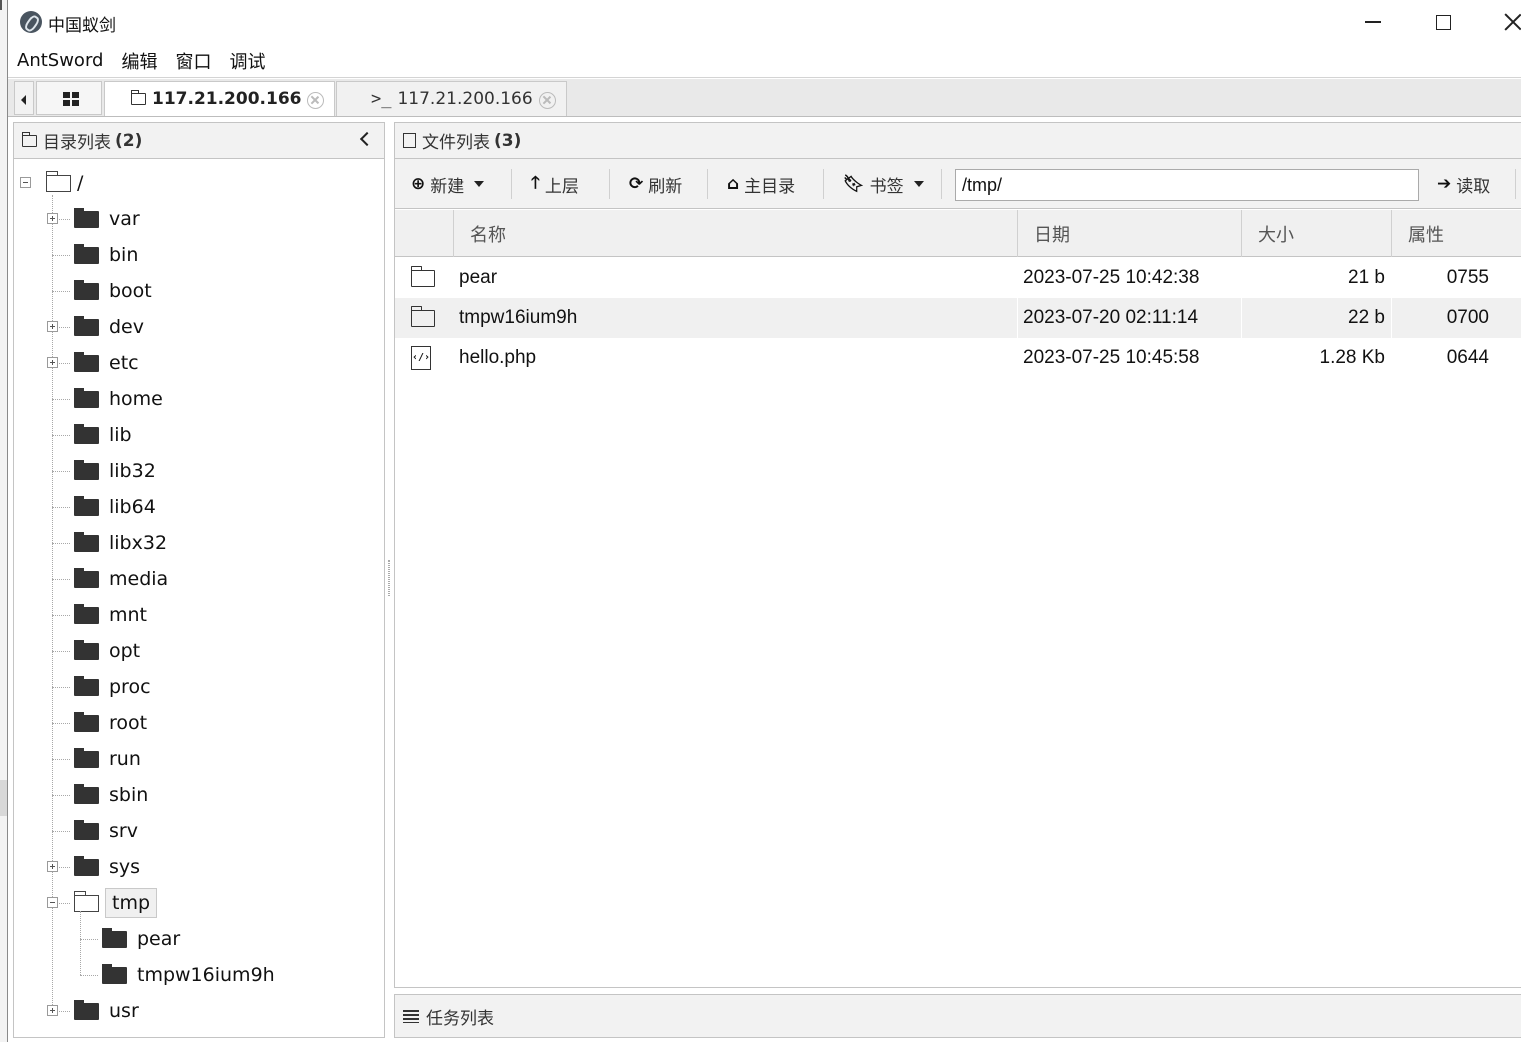  I want to click on file-size-cell: 21 b, so click(1366, 277).